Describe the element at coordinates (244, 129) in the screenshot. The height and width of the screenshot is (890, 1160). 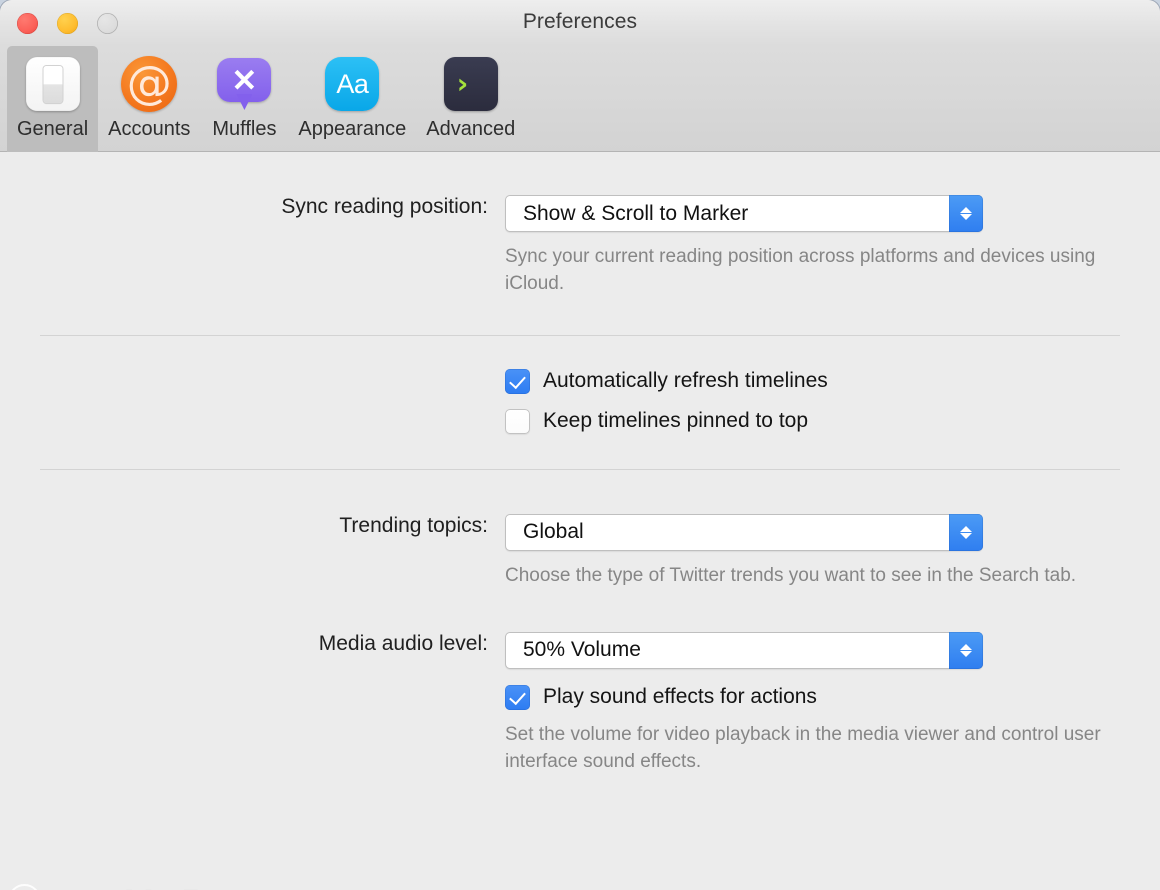
I see `tab-muffles-label: Muffles` at that location.